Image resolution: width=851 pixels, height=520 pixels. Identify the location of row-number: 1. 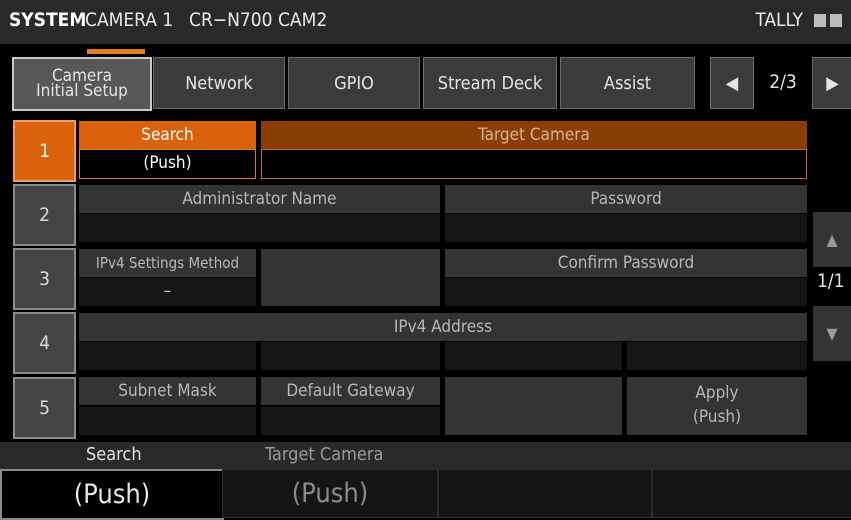
(44, 151).